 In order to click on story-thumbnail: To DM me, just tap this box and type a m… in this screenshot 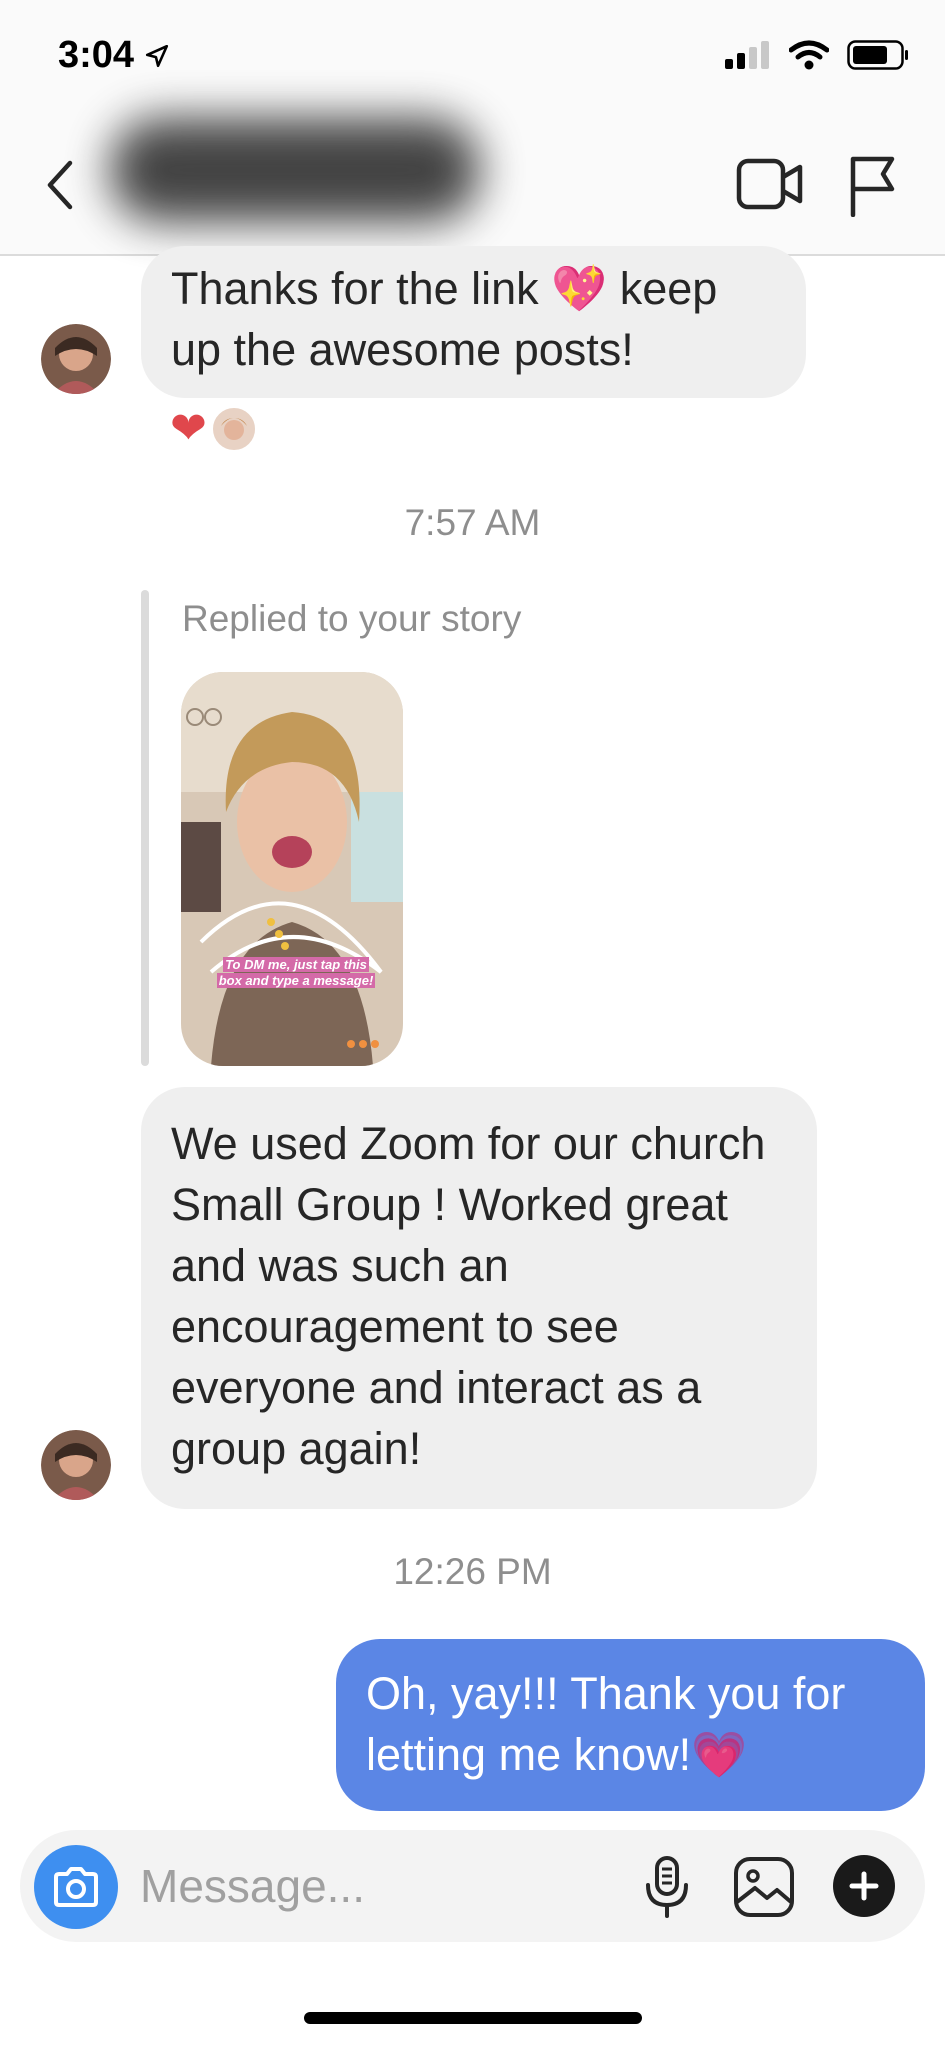, I will do `click(292, 869)`.